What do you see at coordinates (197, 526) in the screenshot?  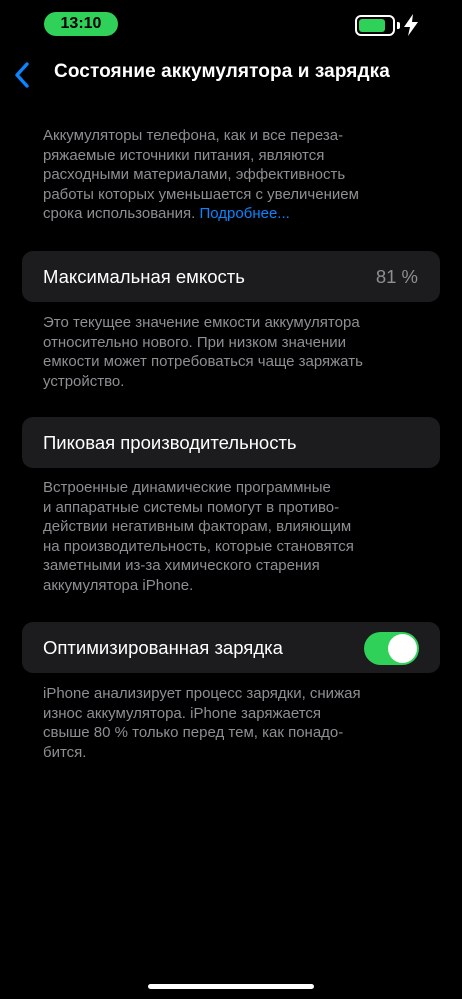 I see `performance-line: действии негативным факторам, влияющим` at bounding box center [197, 526].